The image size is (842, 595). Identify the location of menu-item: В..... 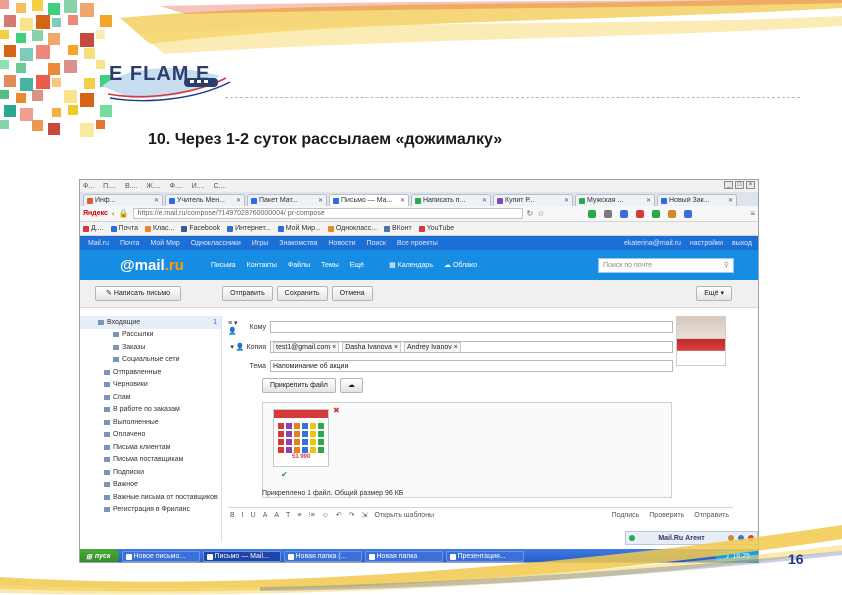
(131, 186).